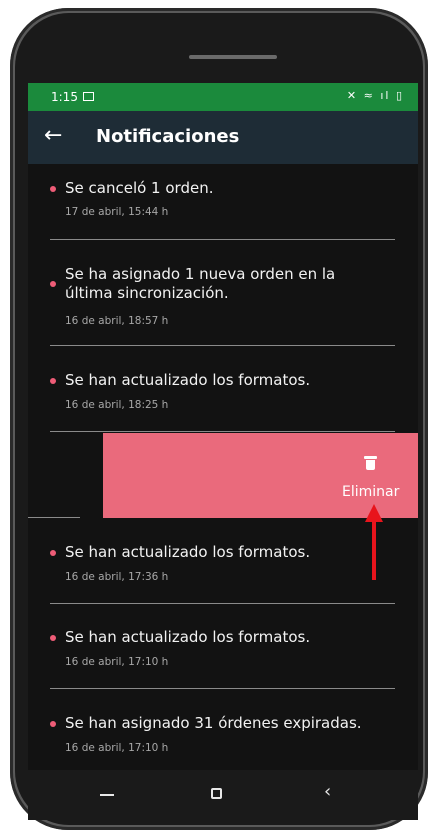 The height and width of the screenshot is (838, 445). I want to click on notification-message: Se han asignado 31 órdenes expiradas., so click(213, 723).